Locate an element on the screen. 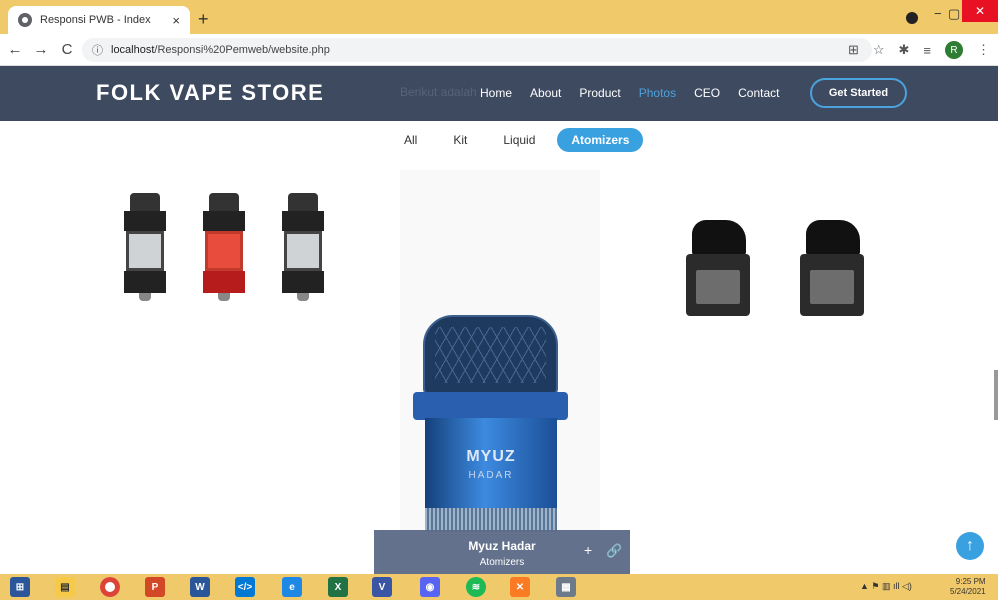  drip-tip is located at coordinates (490, 355).